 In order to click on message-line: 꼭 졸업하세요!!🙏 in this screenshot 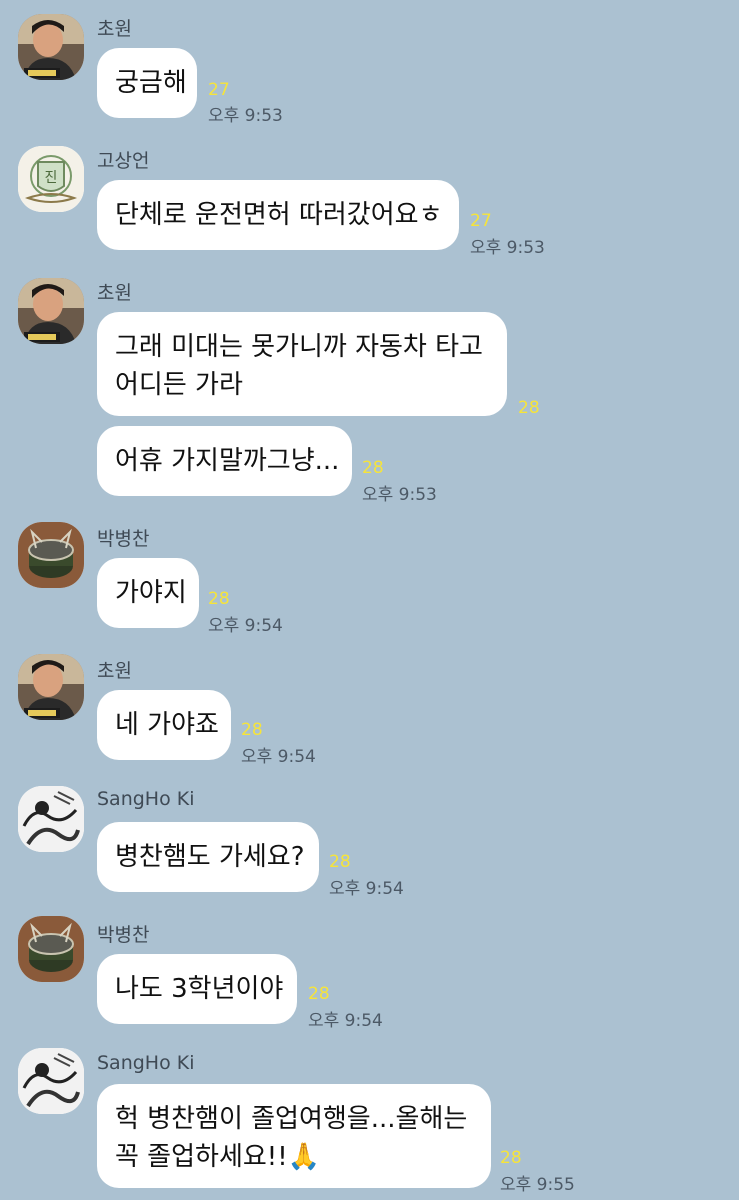, I will do `click(218, 1157)`.